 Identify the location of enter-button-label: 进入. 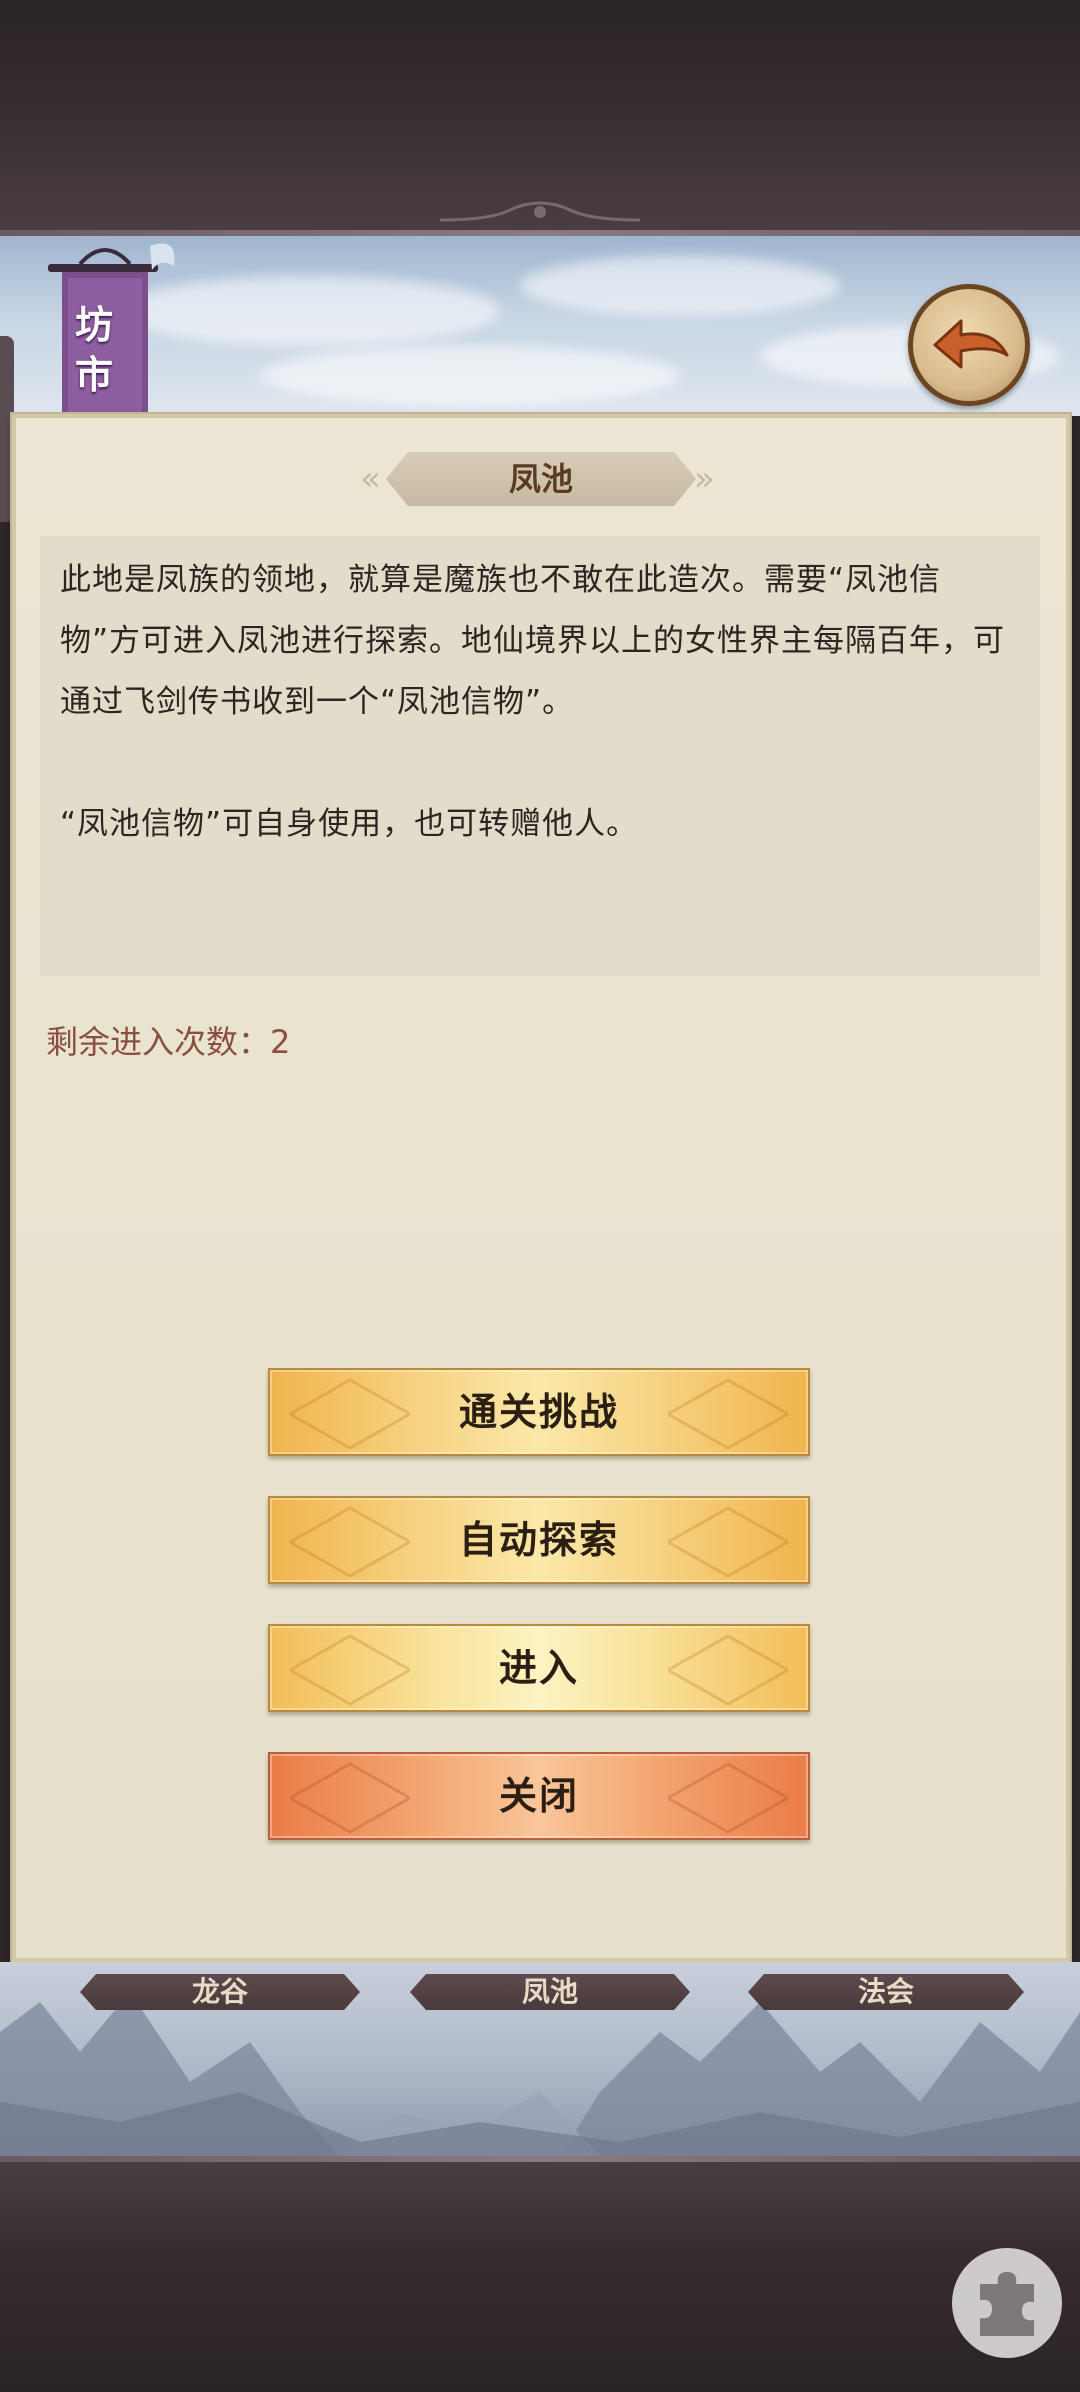
(538, 1668).